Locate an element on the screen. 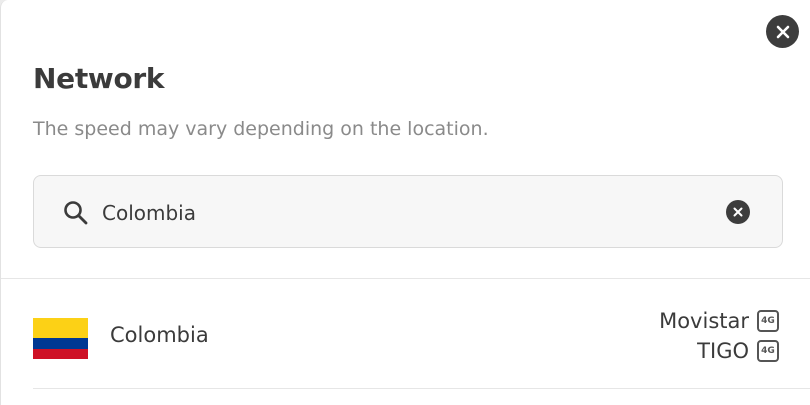 The image size is (810, 405). flag-band-yellow is located at coordinates (60, 328).